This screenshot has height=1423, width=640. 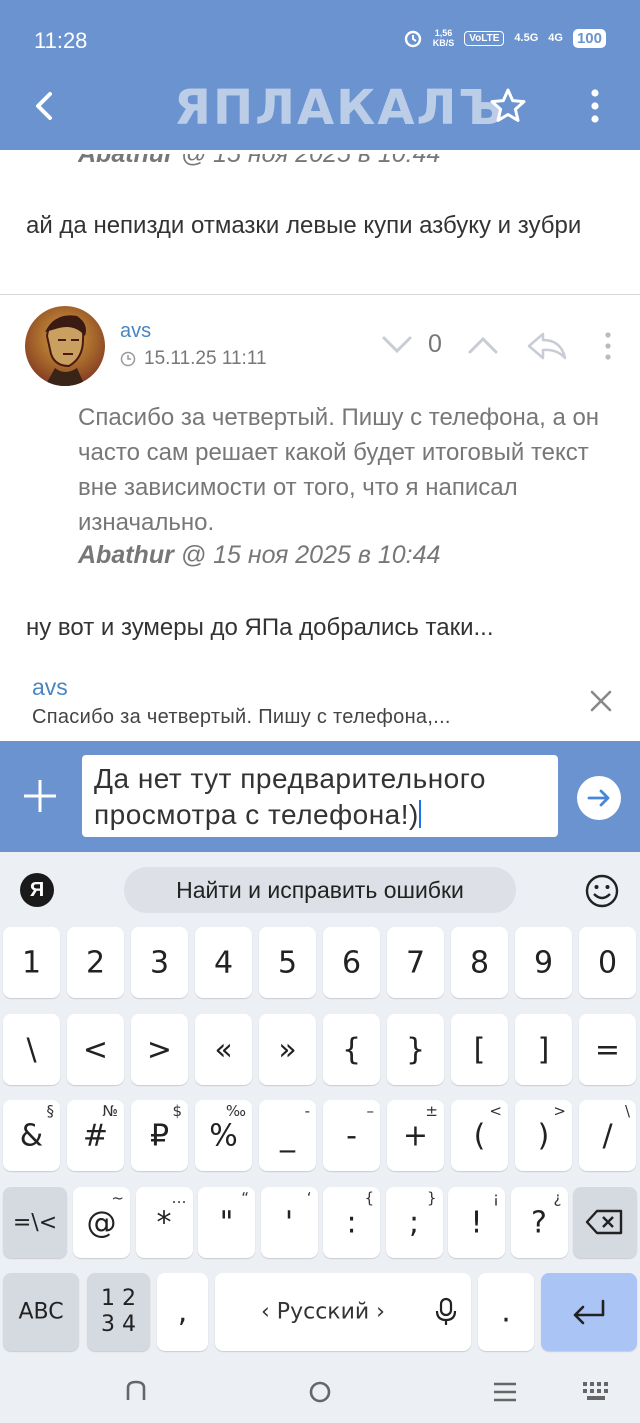 I want to click on key-row4-0: @ ~, so click(x=101, y=1222).